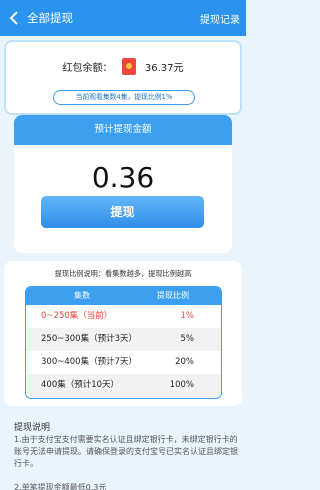  I want to click on ratio-note: 提现比例说明：看集数越多，提现比例越高, so click(123, 273).